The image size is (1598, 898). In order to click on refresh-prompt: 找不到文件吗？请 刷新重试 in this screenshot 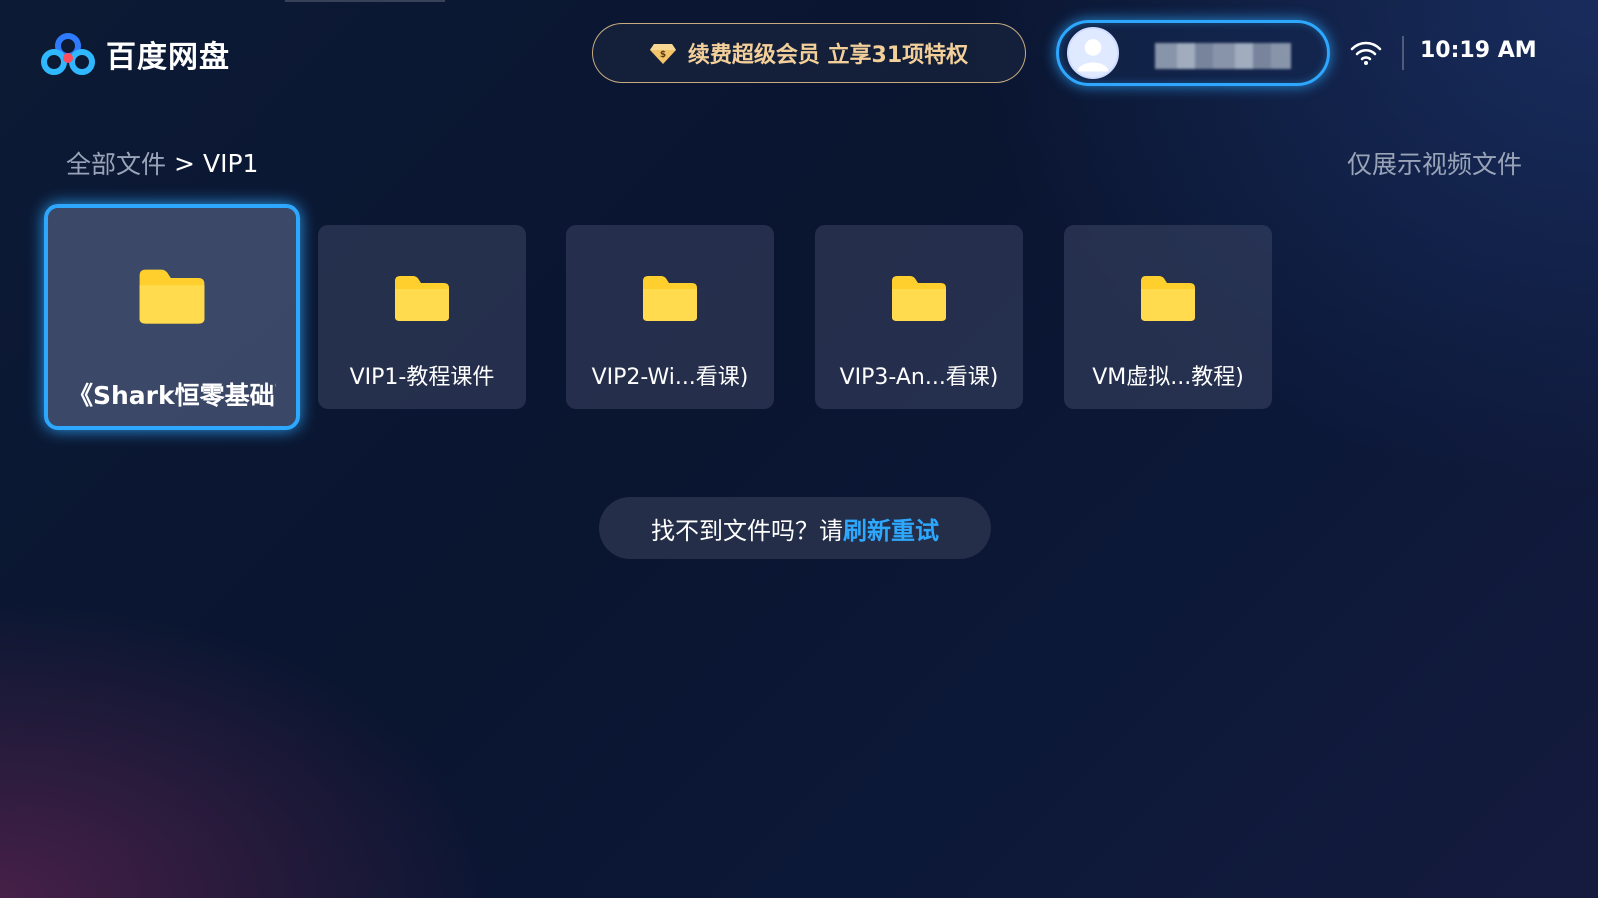, I will do `click(795, 528)`.